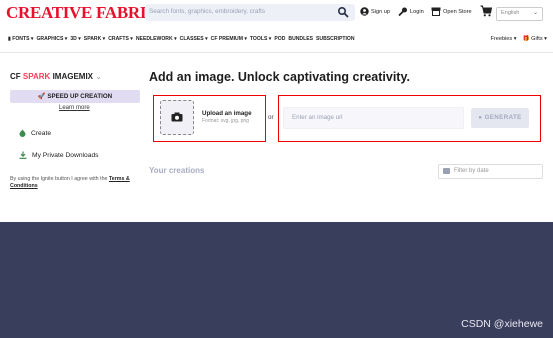 This screenshot has width=553, height=338. What do you see at coordinates (279, 39) in the screenshot?
I see `nav-item-pod: POD` at bounding box center [279, 39].